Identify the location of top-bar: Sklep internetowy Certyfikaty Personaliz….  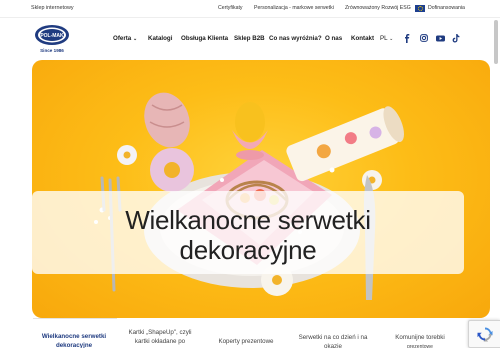
(250, 9).